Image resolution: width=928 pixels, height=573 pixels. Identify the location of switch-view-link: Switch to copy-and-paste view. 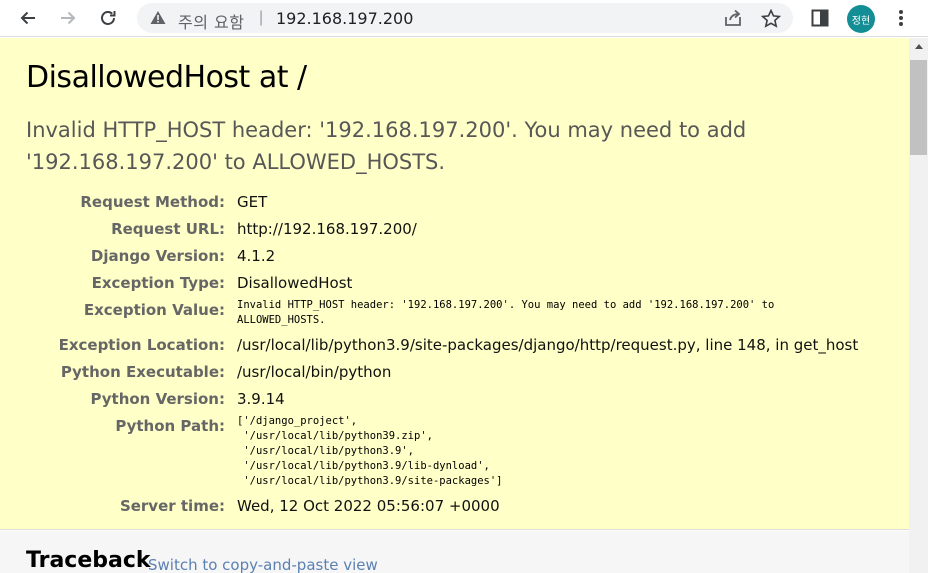
(263, 564).